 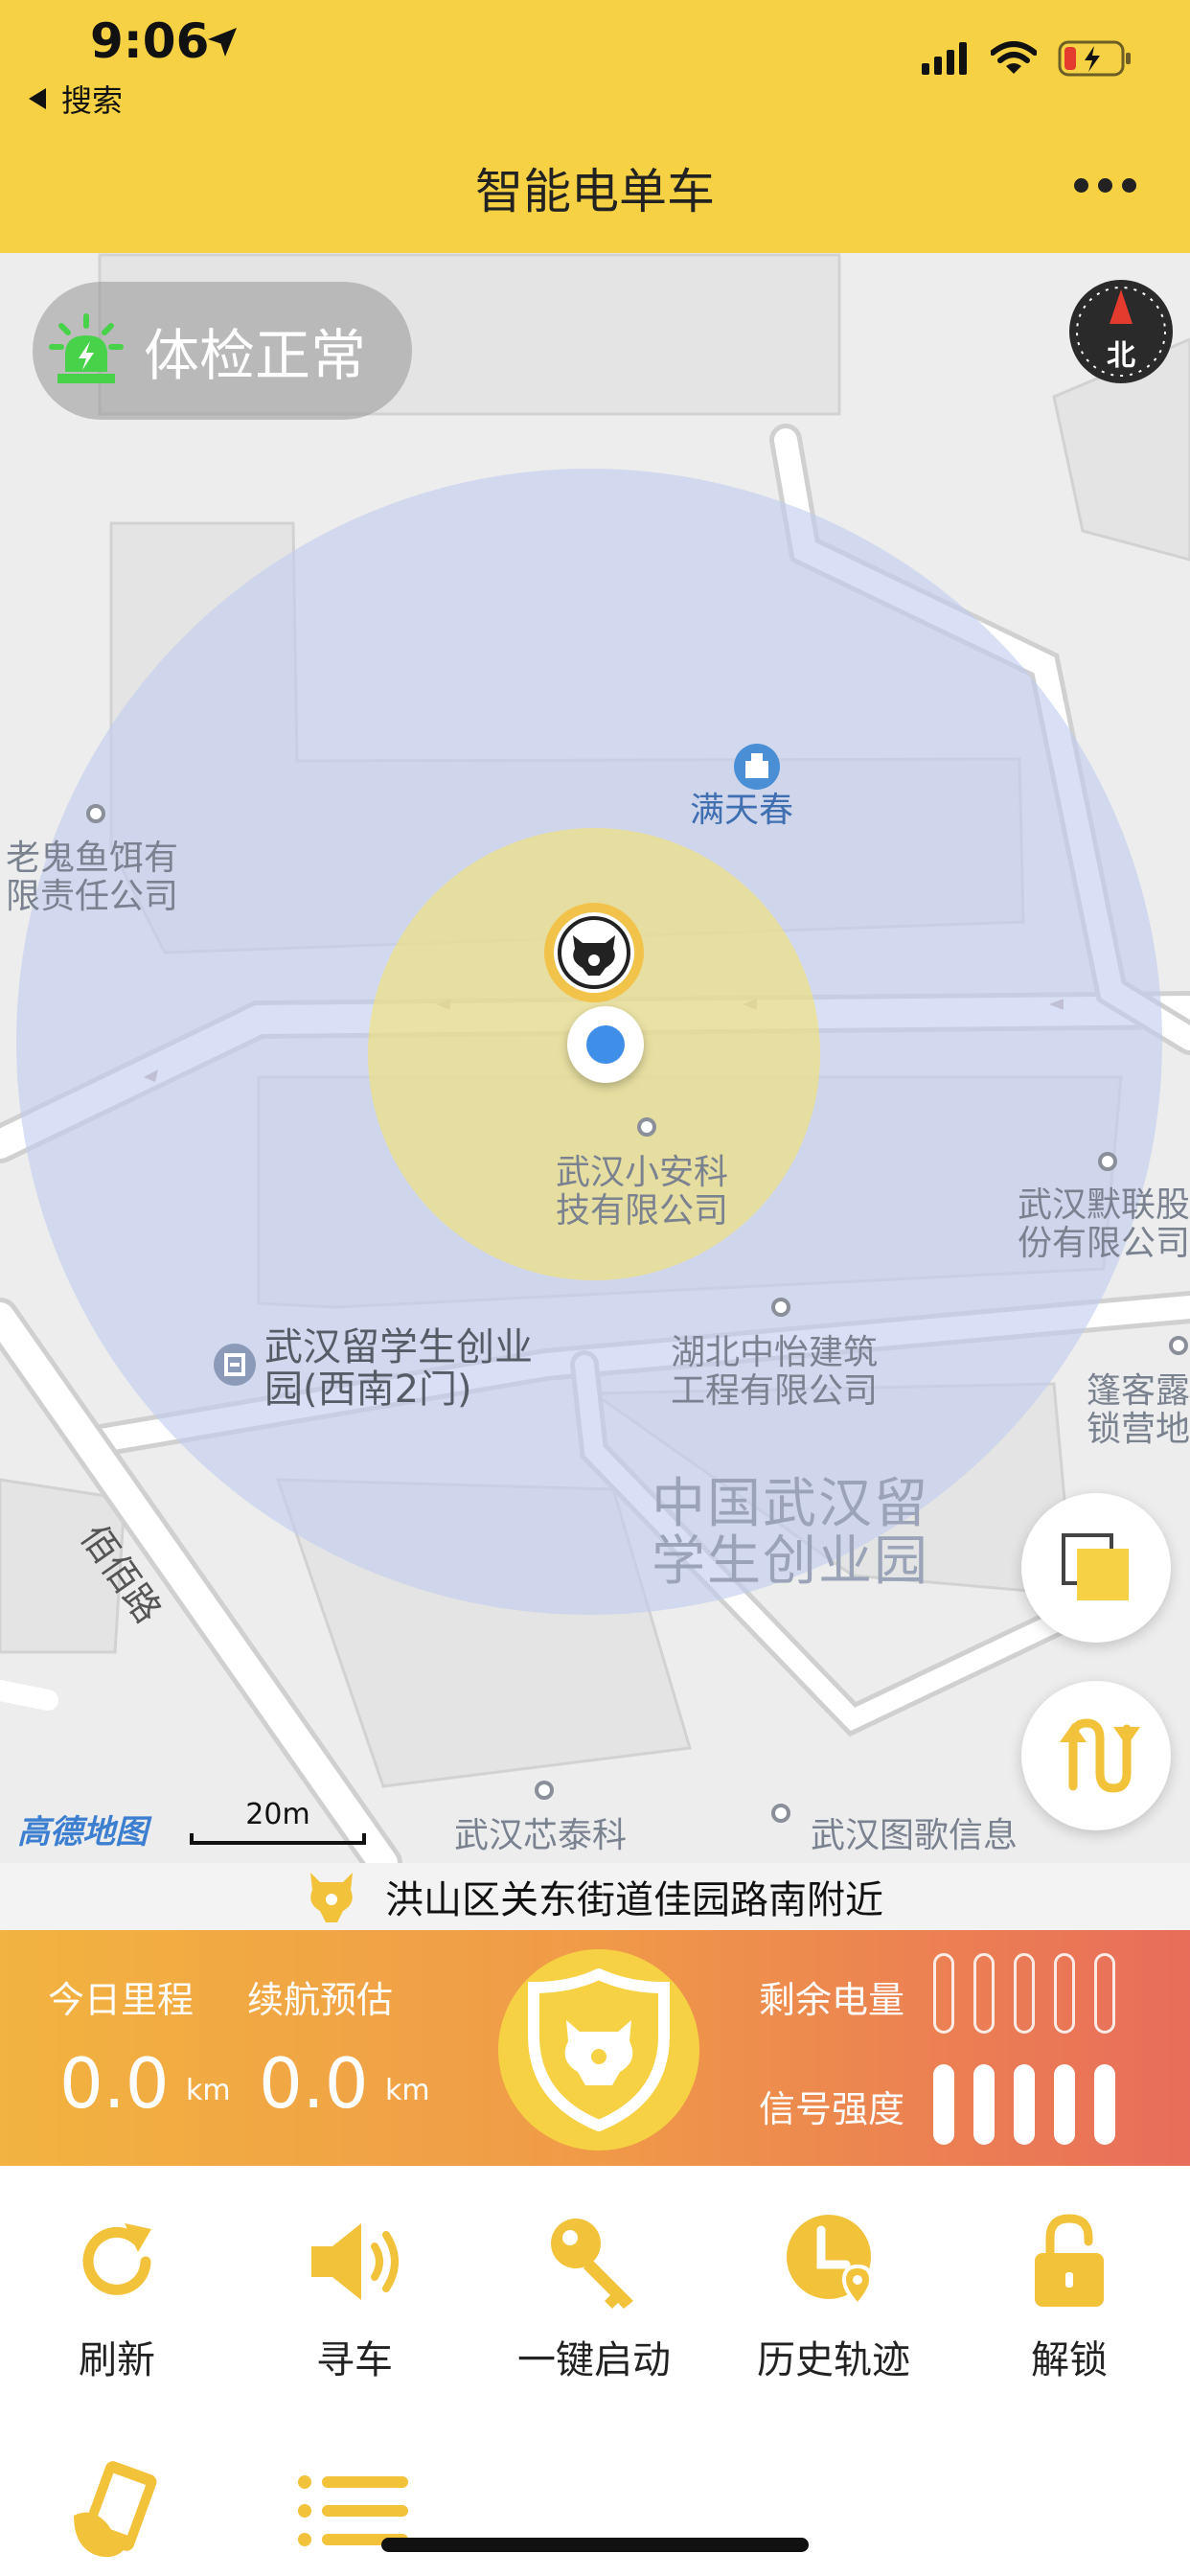 What do you see at coordinates (831, 2262) in the screenshot?
I see `clock-location-icon` at bounding box center [831, 2262].